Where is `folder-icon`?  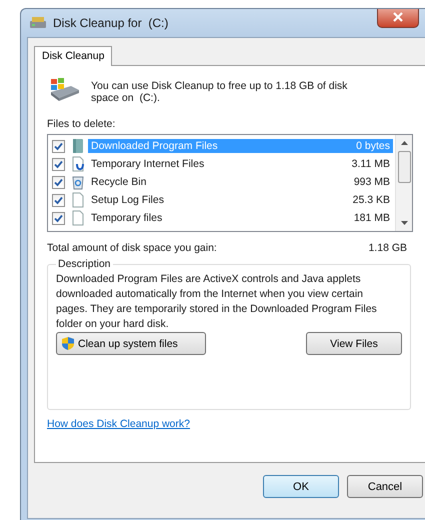 folder-icon is located at coordinates (78, 146).